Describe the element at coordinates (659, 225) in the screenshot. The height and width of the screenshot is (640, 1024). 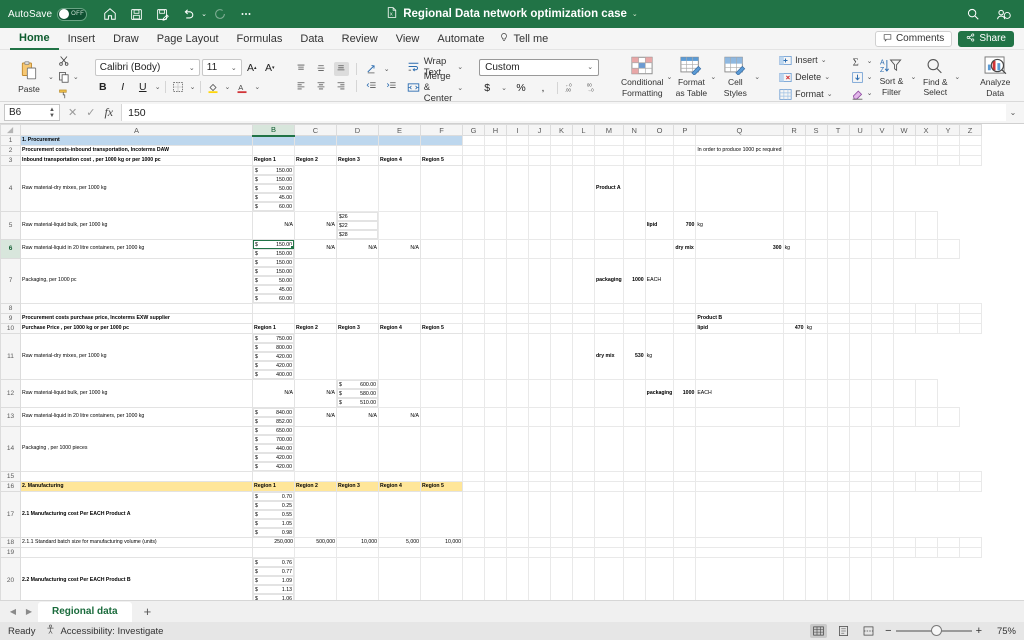
I see `cell-Q5: lipid` at that location.